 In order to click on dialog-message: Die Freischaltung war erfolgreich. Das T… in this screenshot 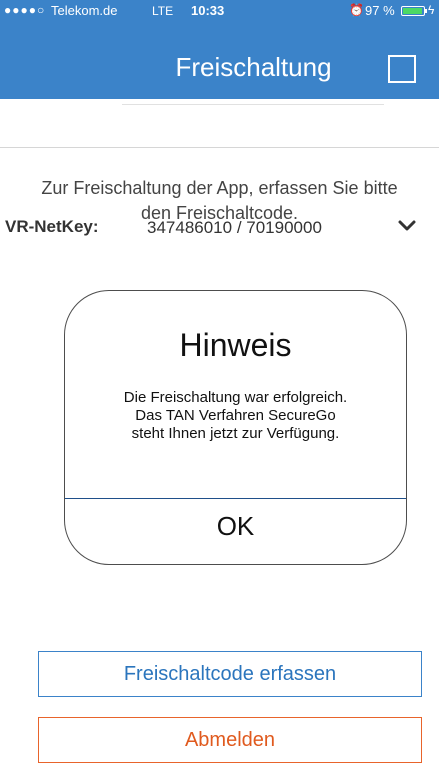, I will do `click(235, 415)`.